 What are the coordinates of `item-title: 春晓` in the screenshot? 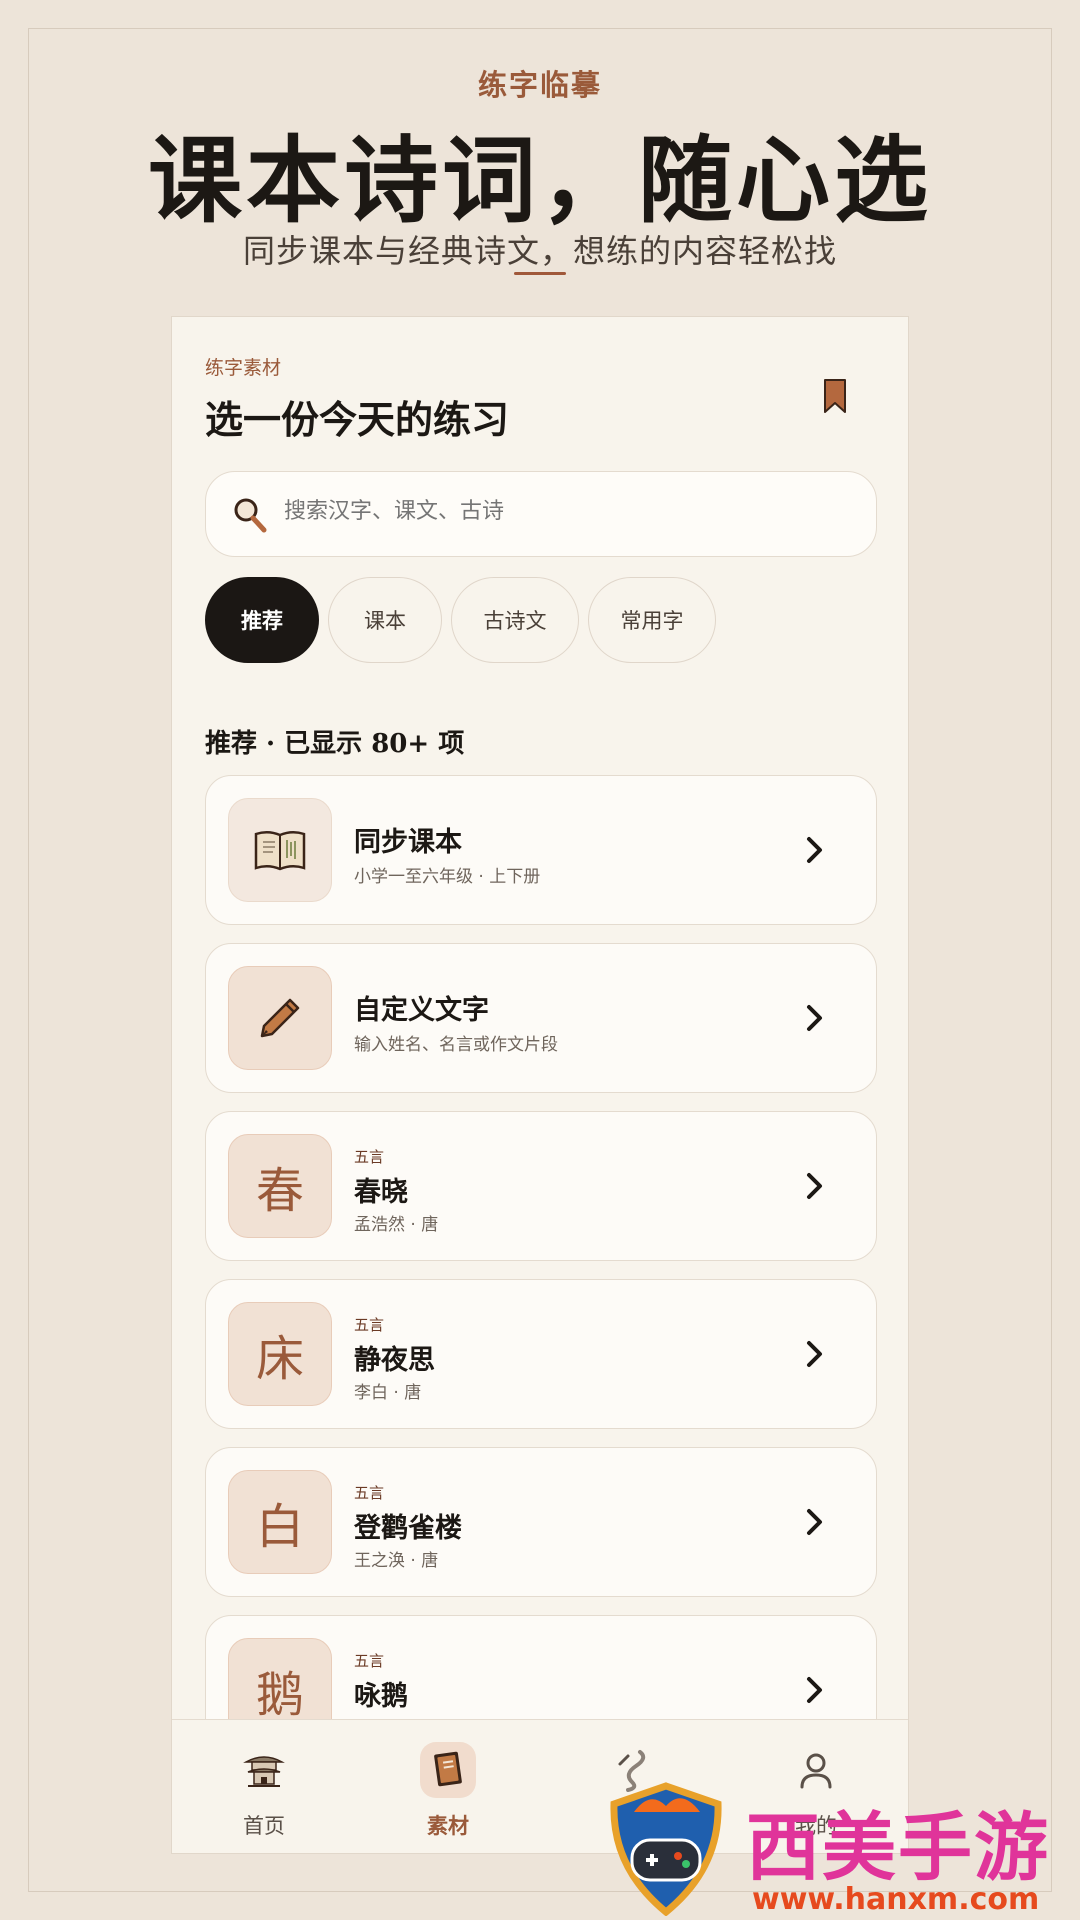 It's located at (381, 1192).